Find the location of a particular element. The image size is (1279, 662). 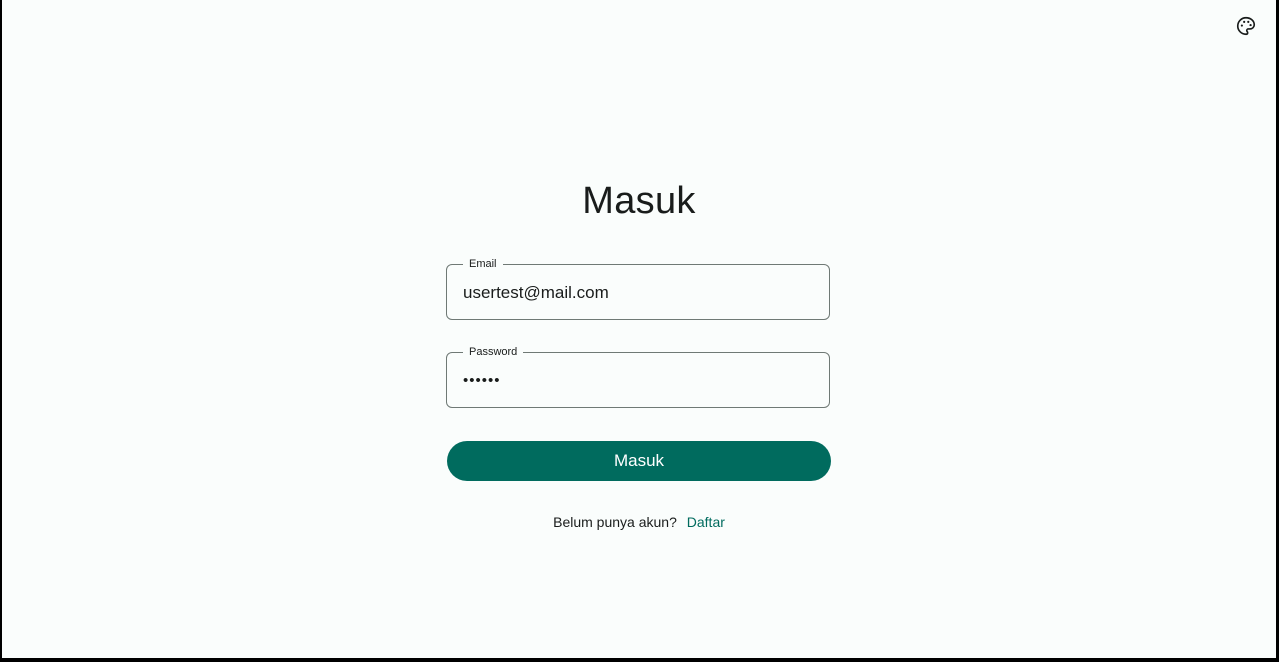

register-prompt-text: Belum punya akun? is located at coordinates (615, 522).